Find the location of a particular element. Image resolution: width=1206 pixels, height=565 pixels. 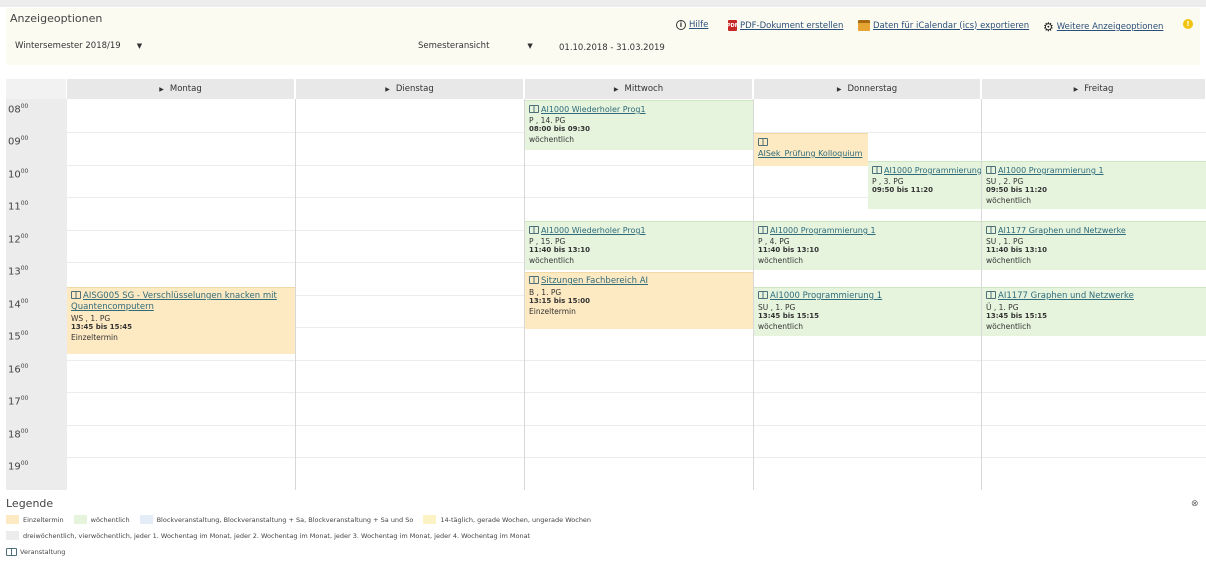

swatch-14taeglich is located at coordinates (430, 519).